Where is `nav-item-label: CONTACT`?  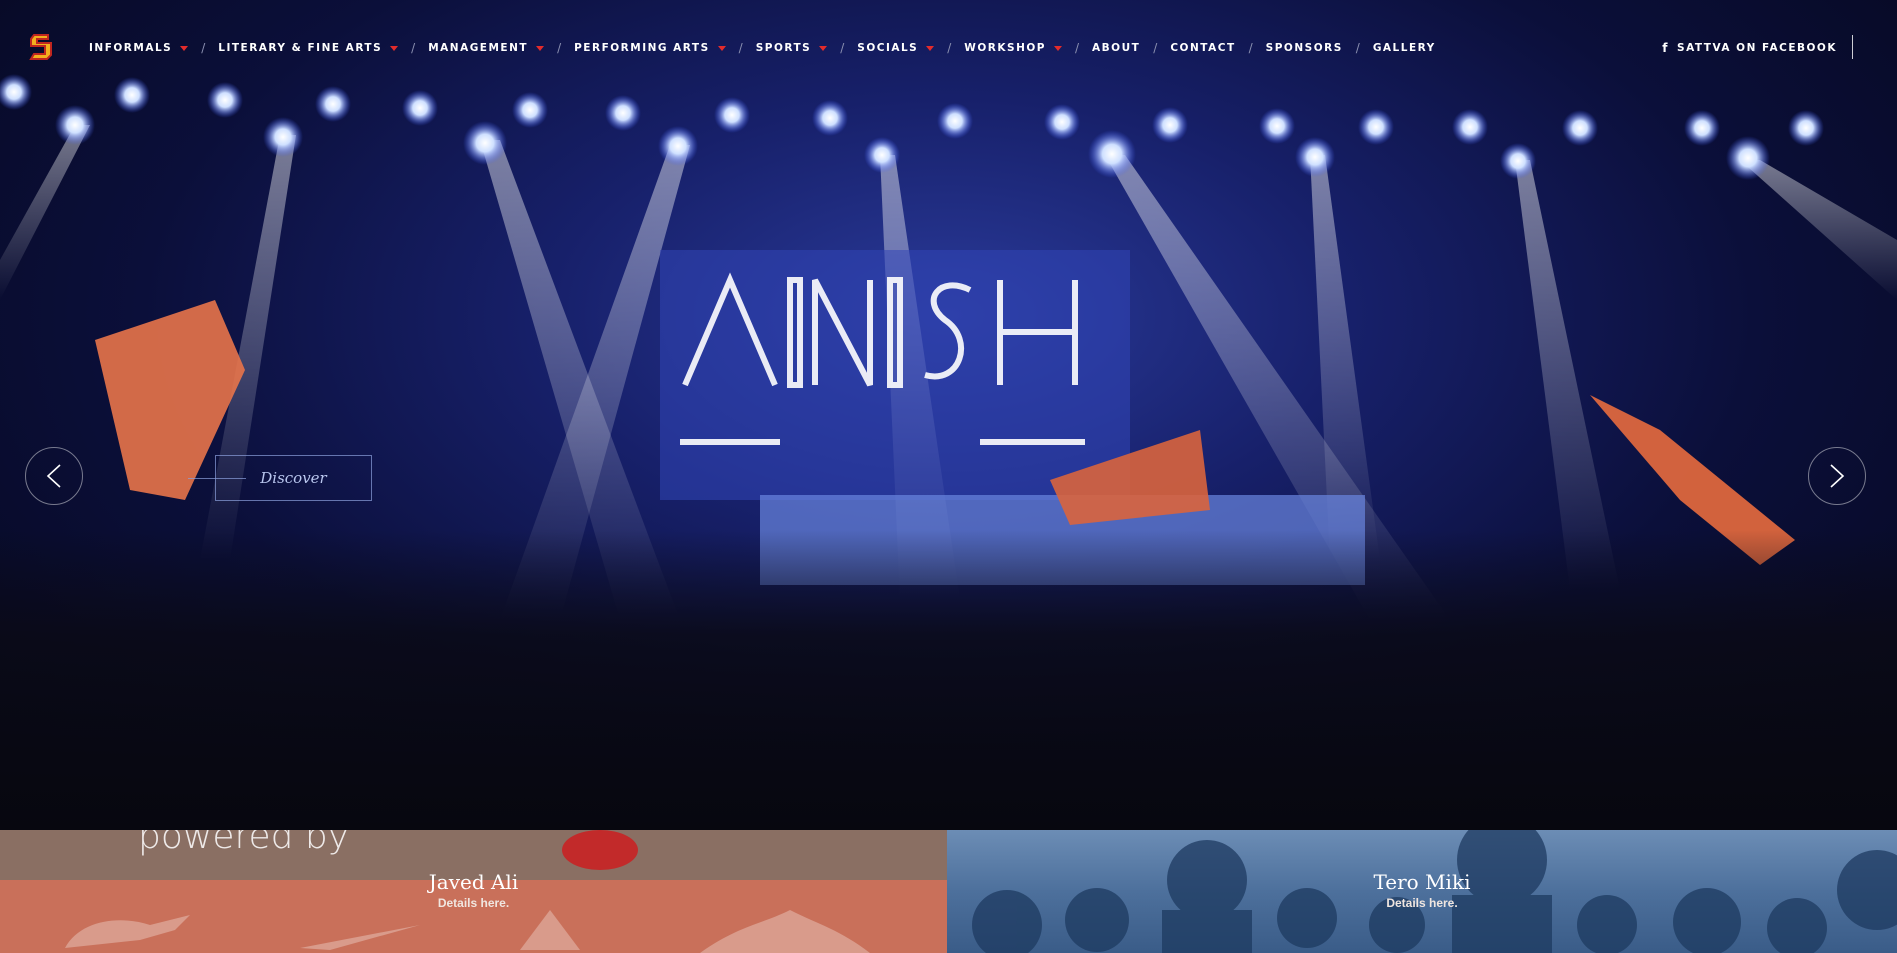
nav-item-label: CONTACT is located at coordinates (1203, 48).